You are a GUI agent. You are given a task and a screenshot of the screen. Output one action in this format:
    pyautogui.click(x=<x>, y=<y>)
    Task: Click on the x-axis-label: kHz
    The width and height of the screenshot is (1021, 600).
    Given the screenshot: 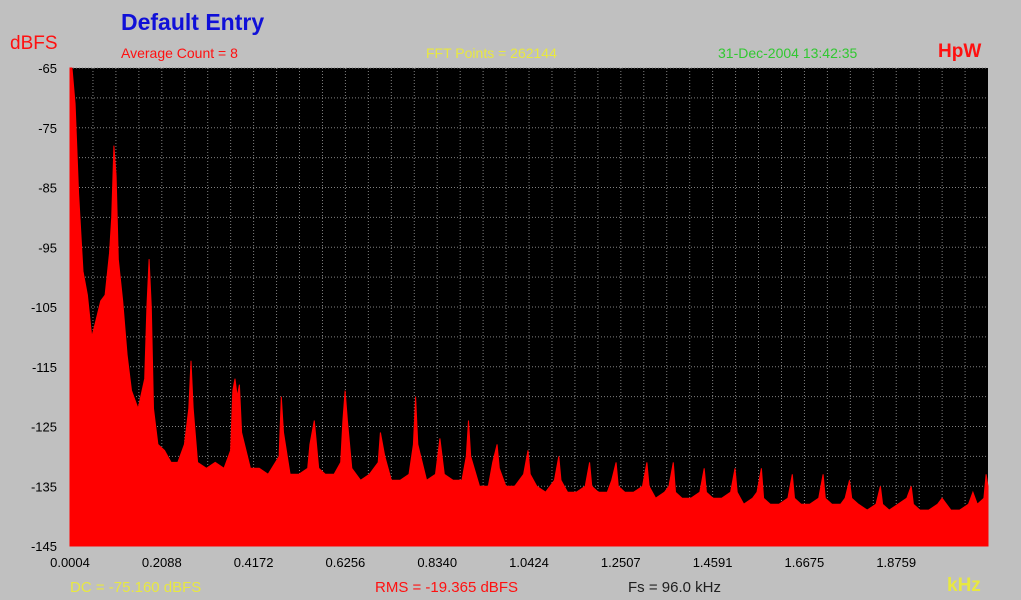 What is the action you would take?
    pyautogui.click(x=964, y=585)
    